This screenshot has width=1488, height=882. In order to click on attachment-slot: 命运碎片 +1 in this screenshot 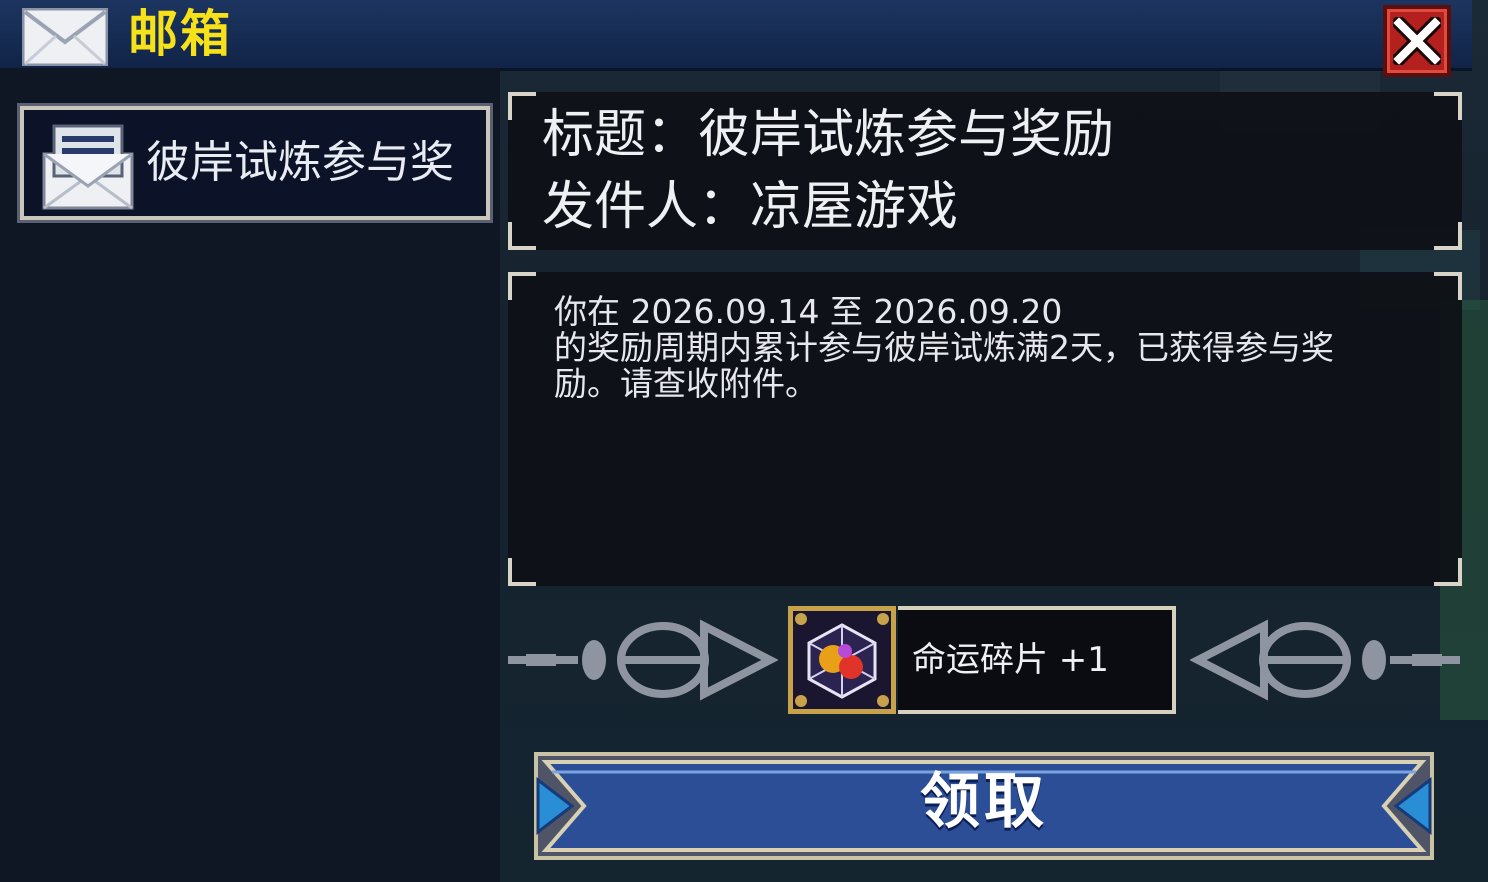, I will do `click(983, 660)`.